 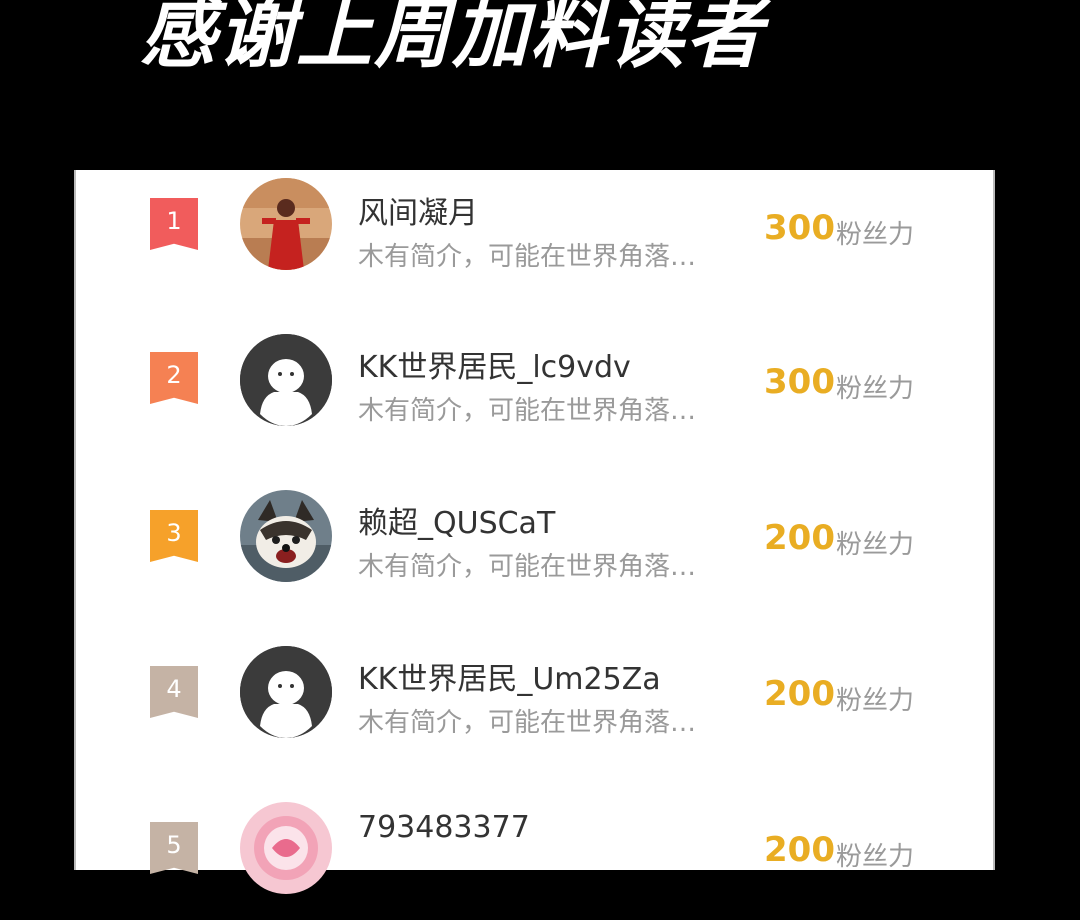 What do you see at coordinates (174, 378) in the screenshot?
I see `rank-badge: 2` at bounding box center [174, 378].